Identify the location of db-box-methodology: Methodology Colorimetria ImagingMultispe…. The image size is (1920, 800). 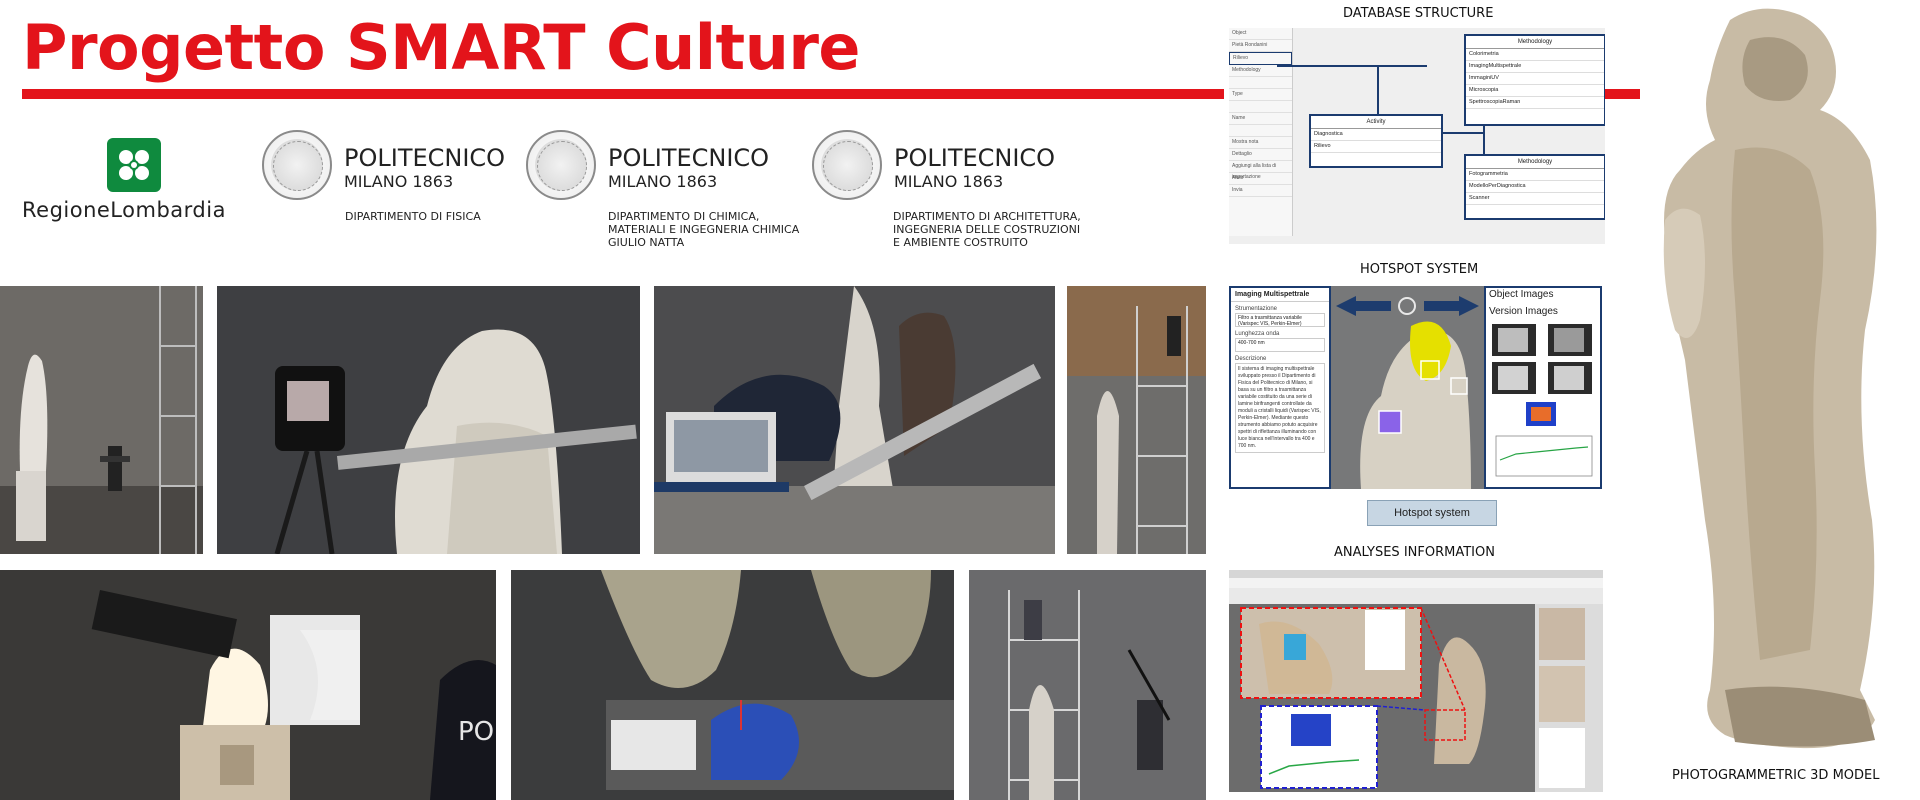
(1534, 80).